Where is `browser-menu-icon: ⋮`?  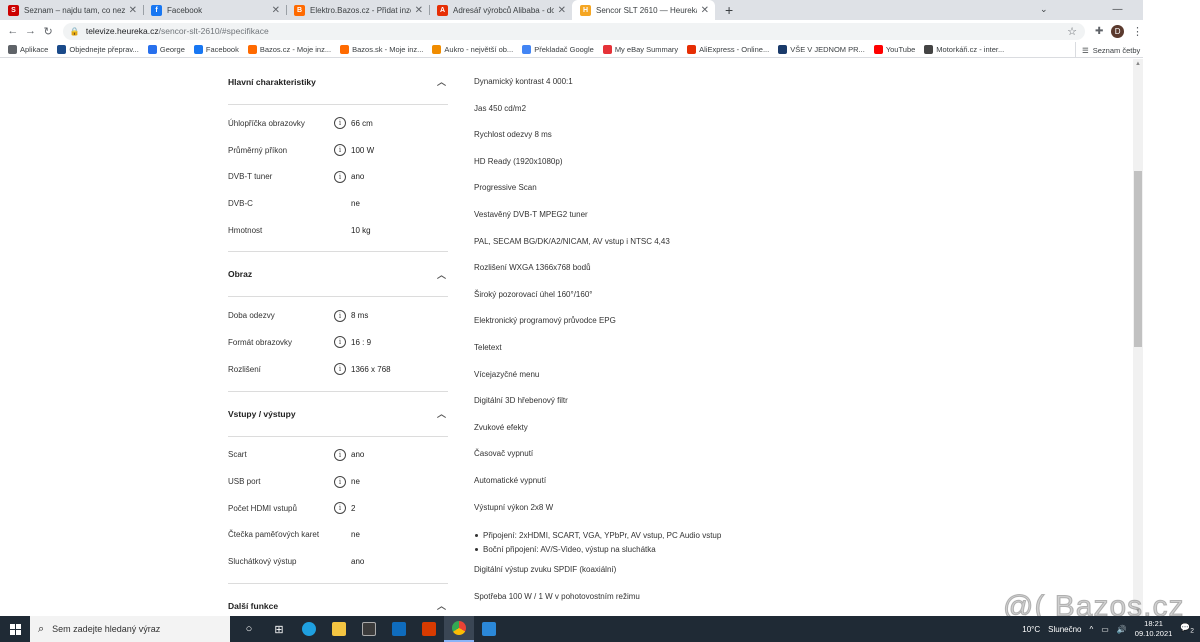
browser-menu-icon: ⋮ is located at coordinates (1137, 31).